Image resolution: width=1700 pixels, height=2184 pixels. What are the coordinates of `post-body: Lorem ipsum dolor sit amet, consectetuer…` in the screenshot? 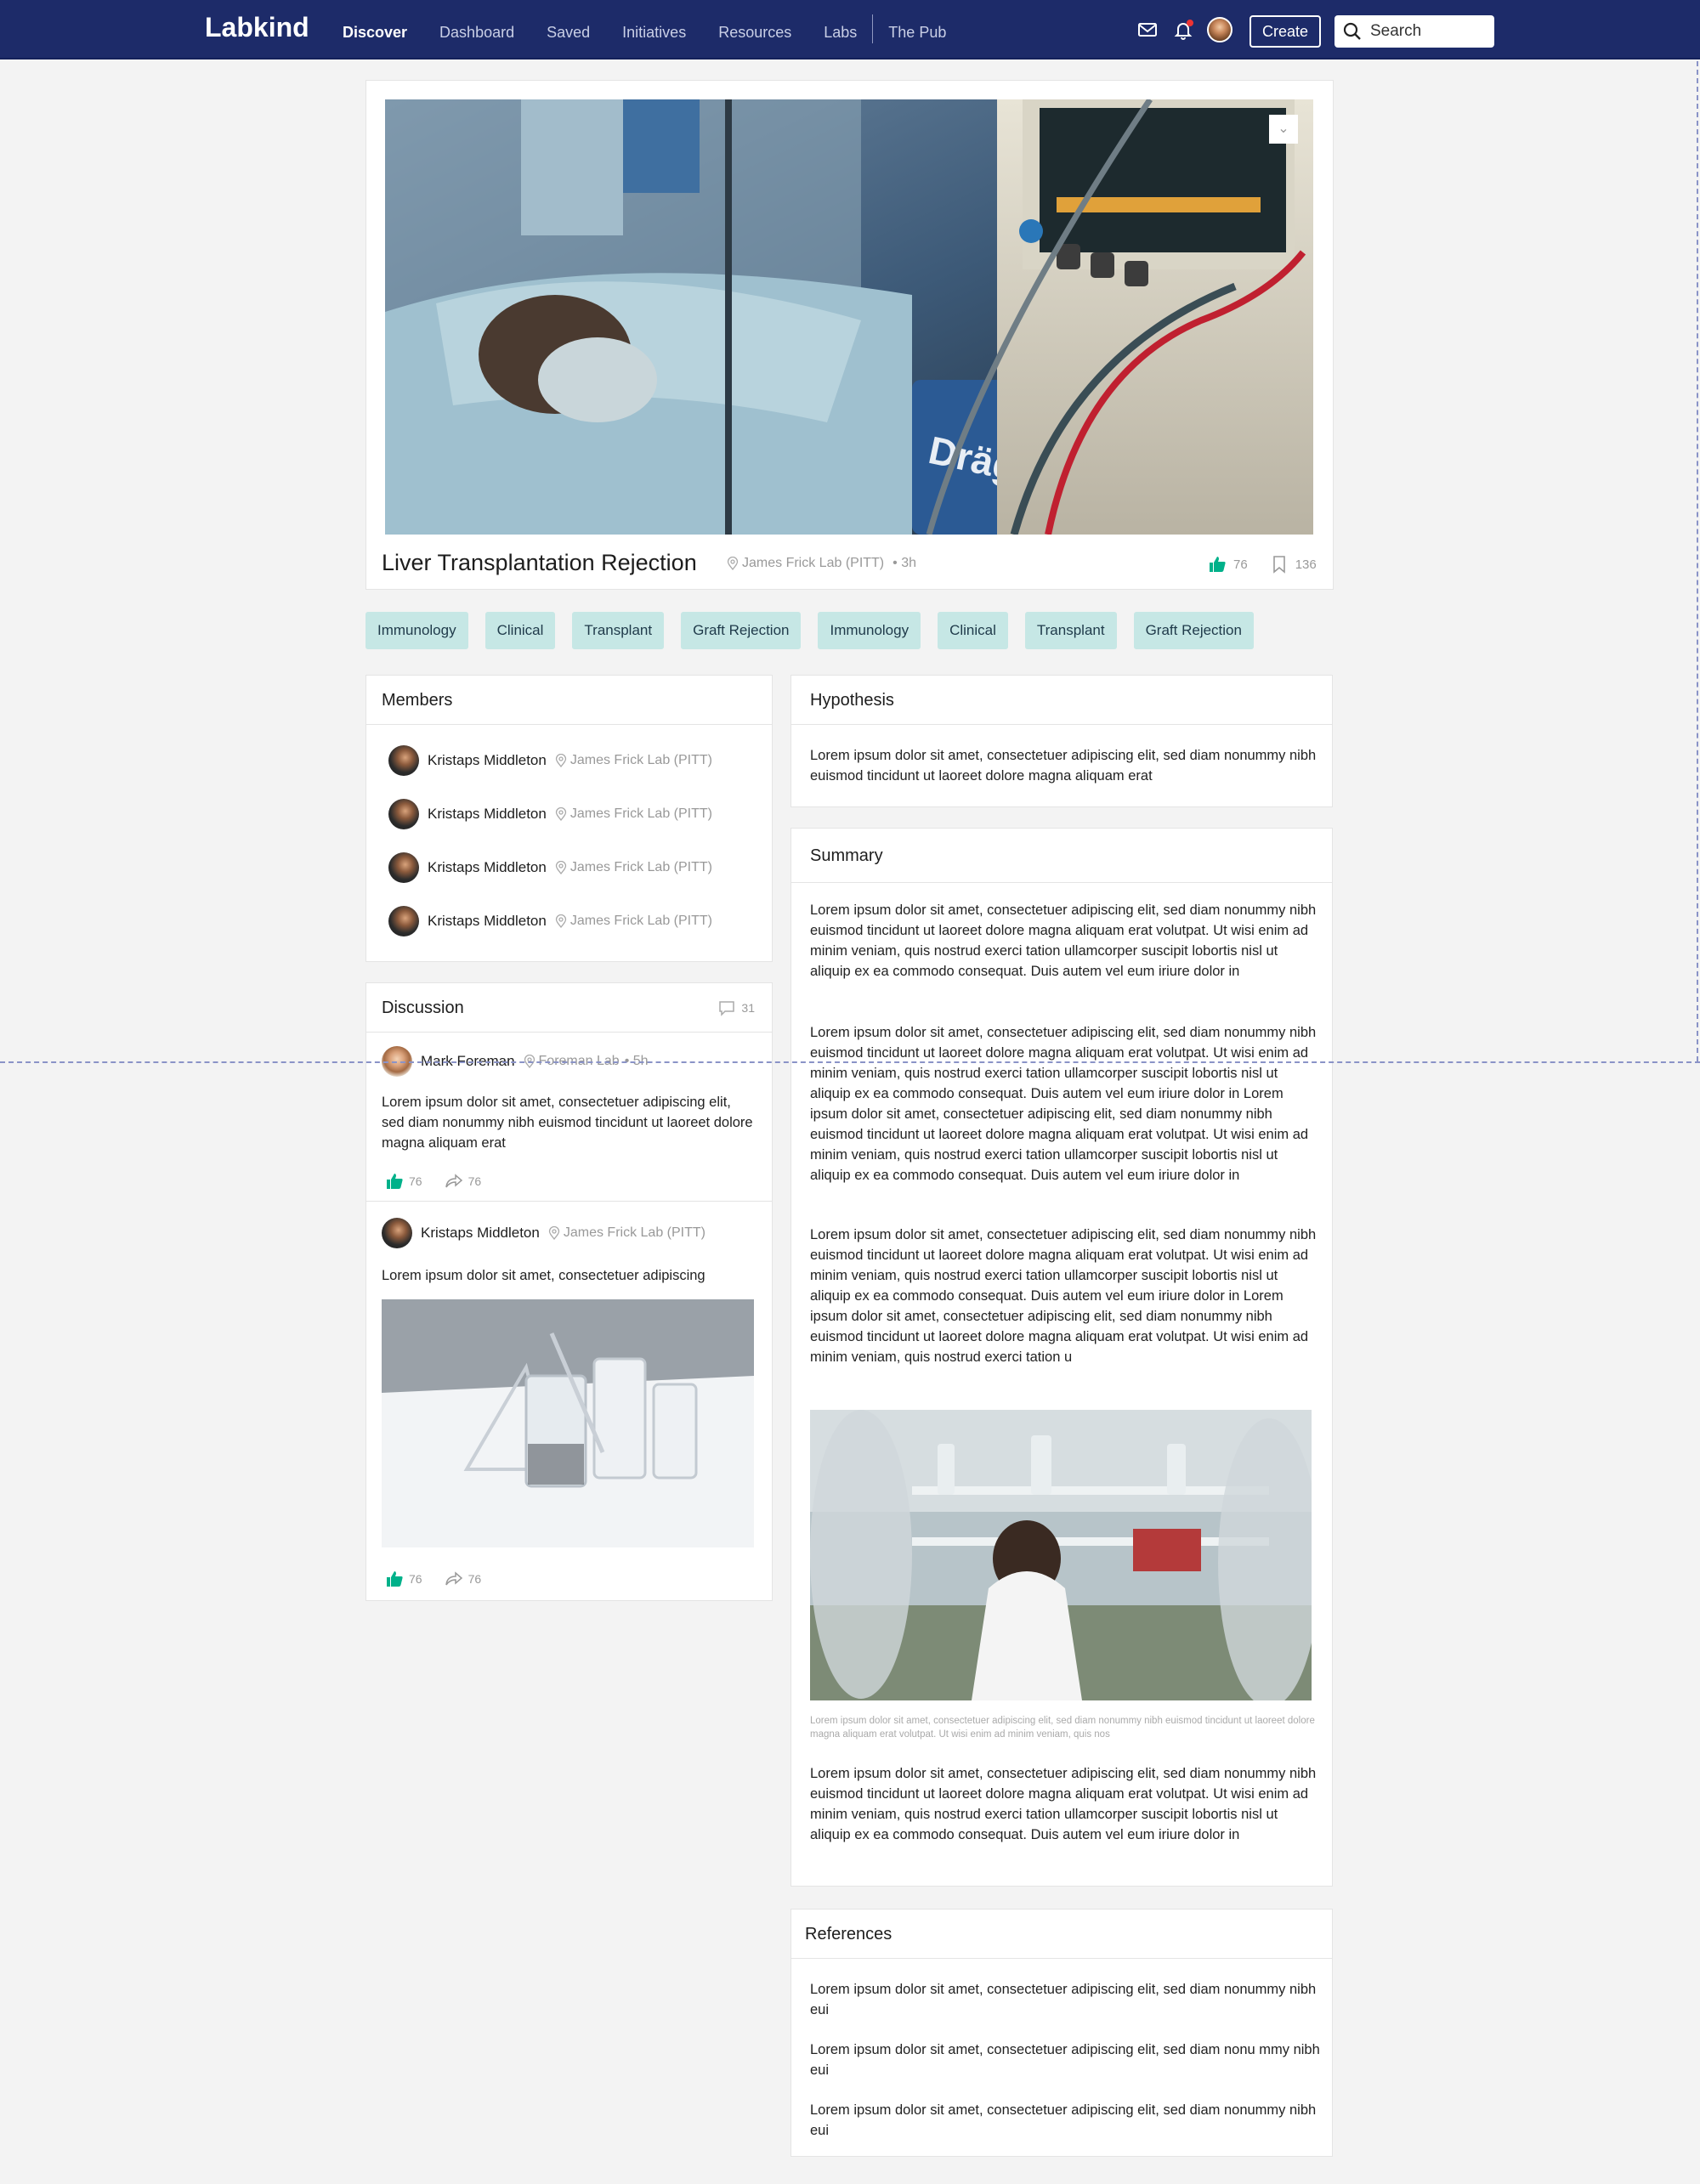 It's located at (544, 1275).